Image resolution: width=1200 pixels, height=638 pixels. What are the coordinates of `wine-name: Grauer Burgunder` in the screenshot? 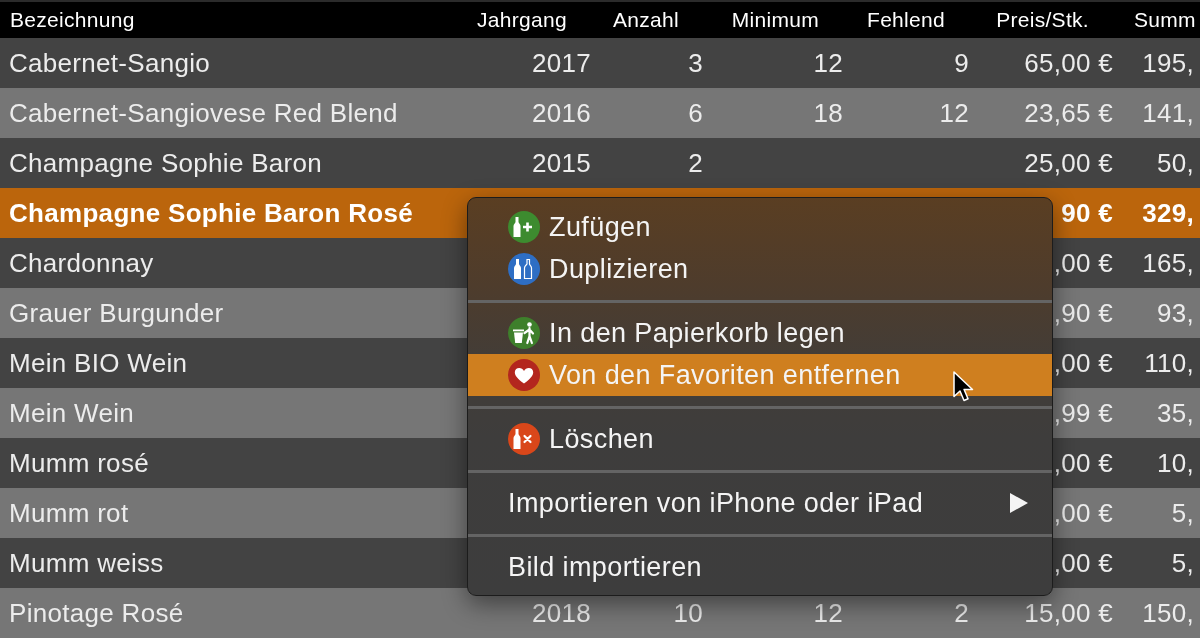 It's located at (116, 312).